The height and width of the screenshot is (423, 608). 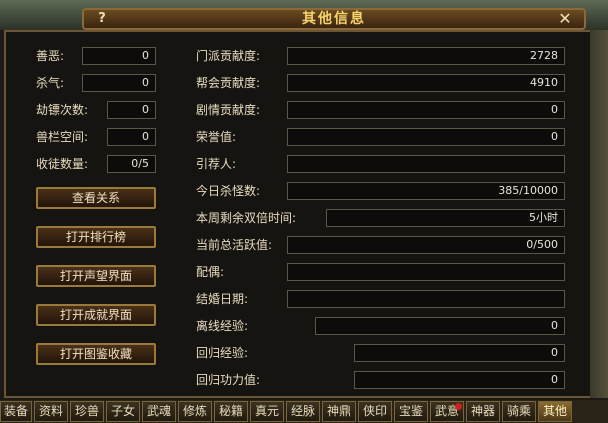 What do you see at coordinates (228, 380) in the screenshot?
I see `return-power-label: 回归功力值:` at bounding box center [228, 380].